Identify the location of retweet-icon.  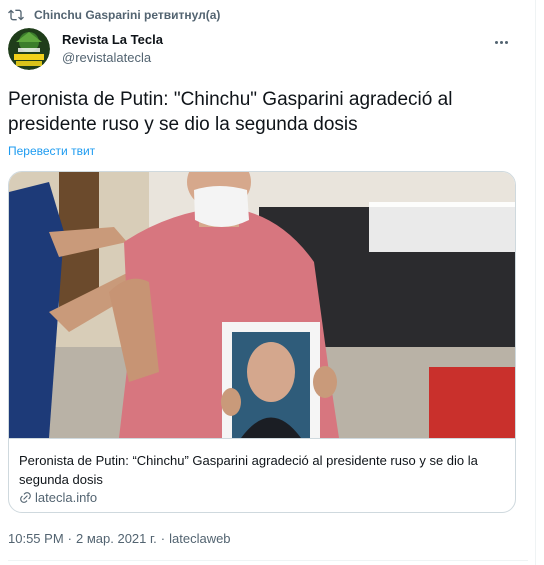
(16, 15).